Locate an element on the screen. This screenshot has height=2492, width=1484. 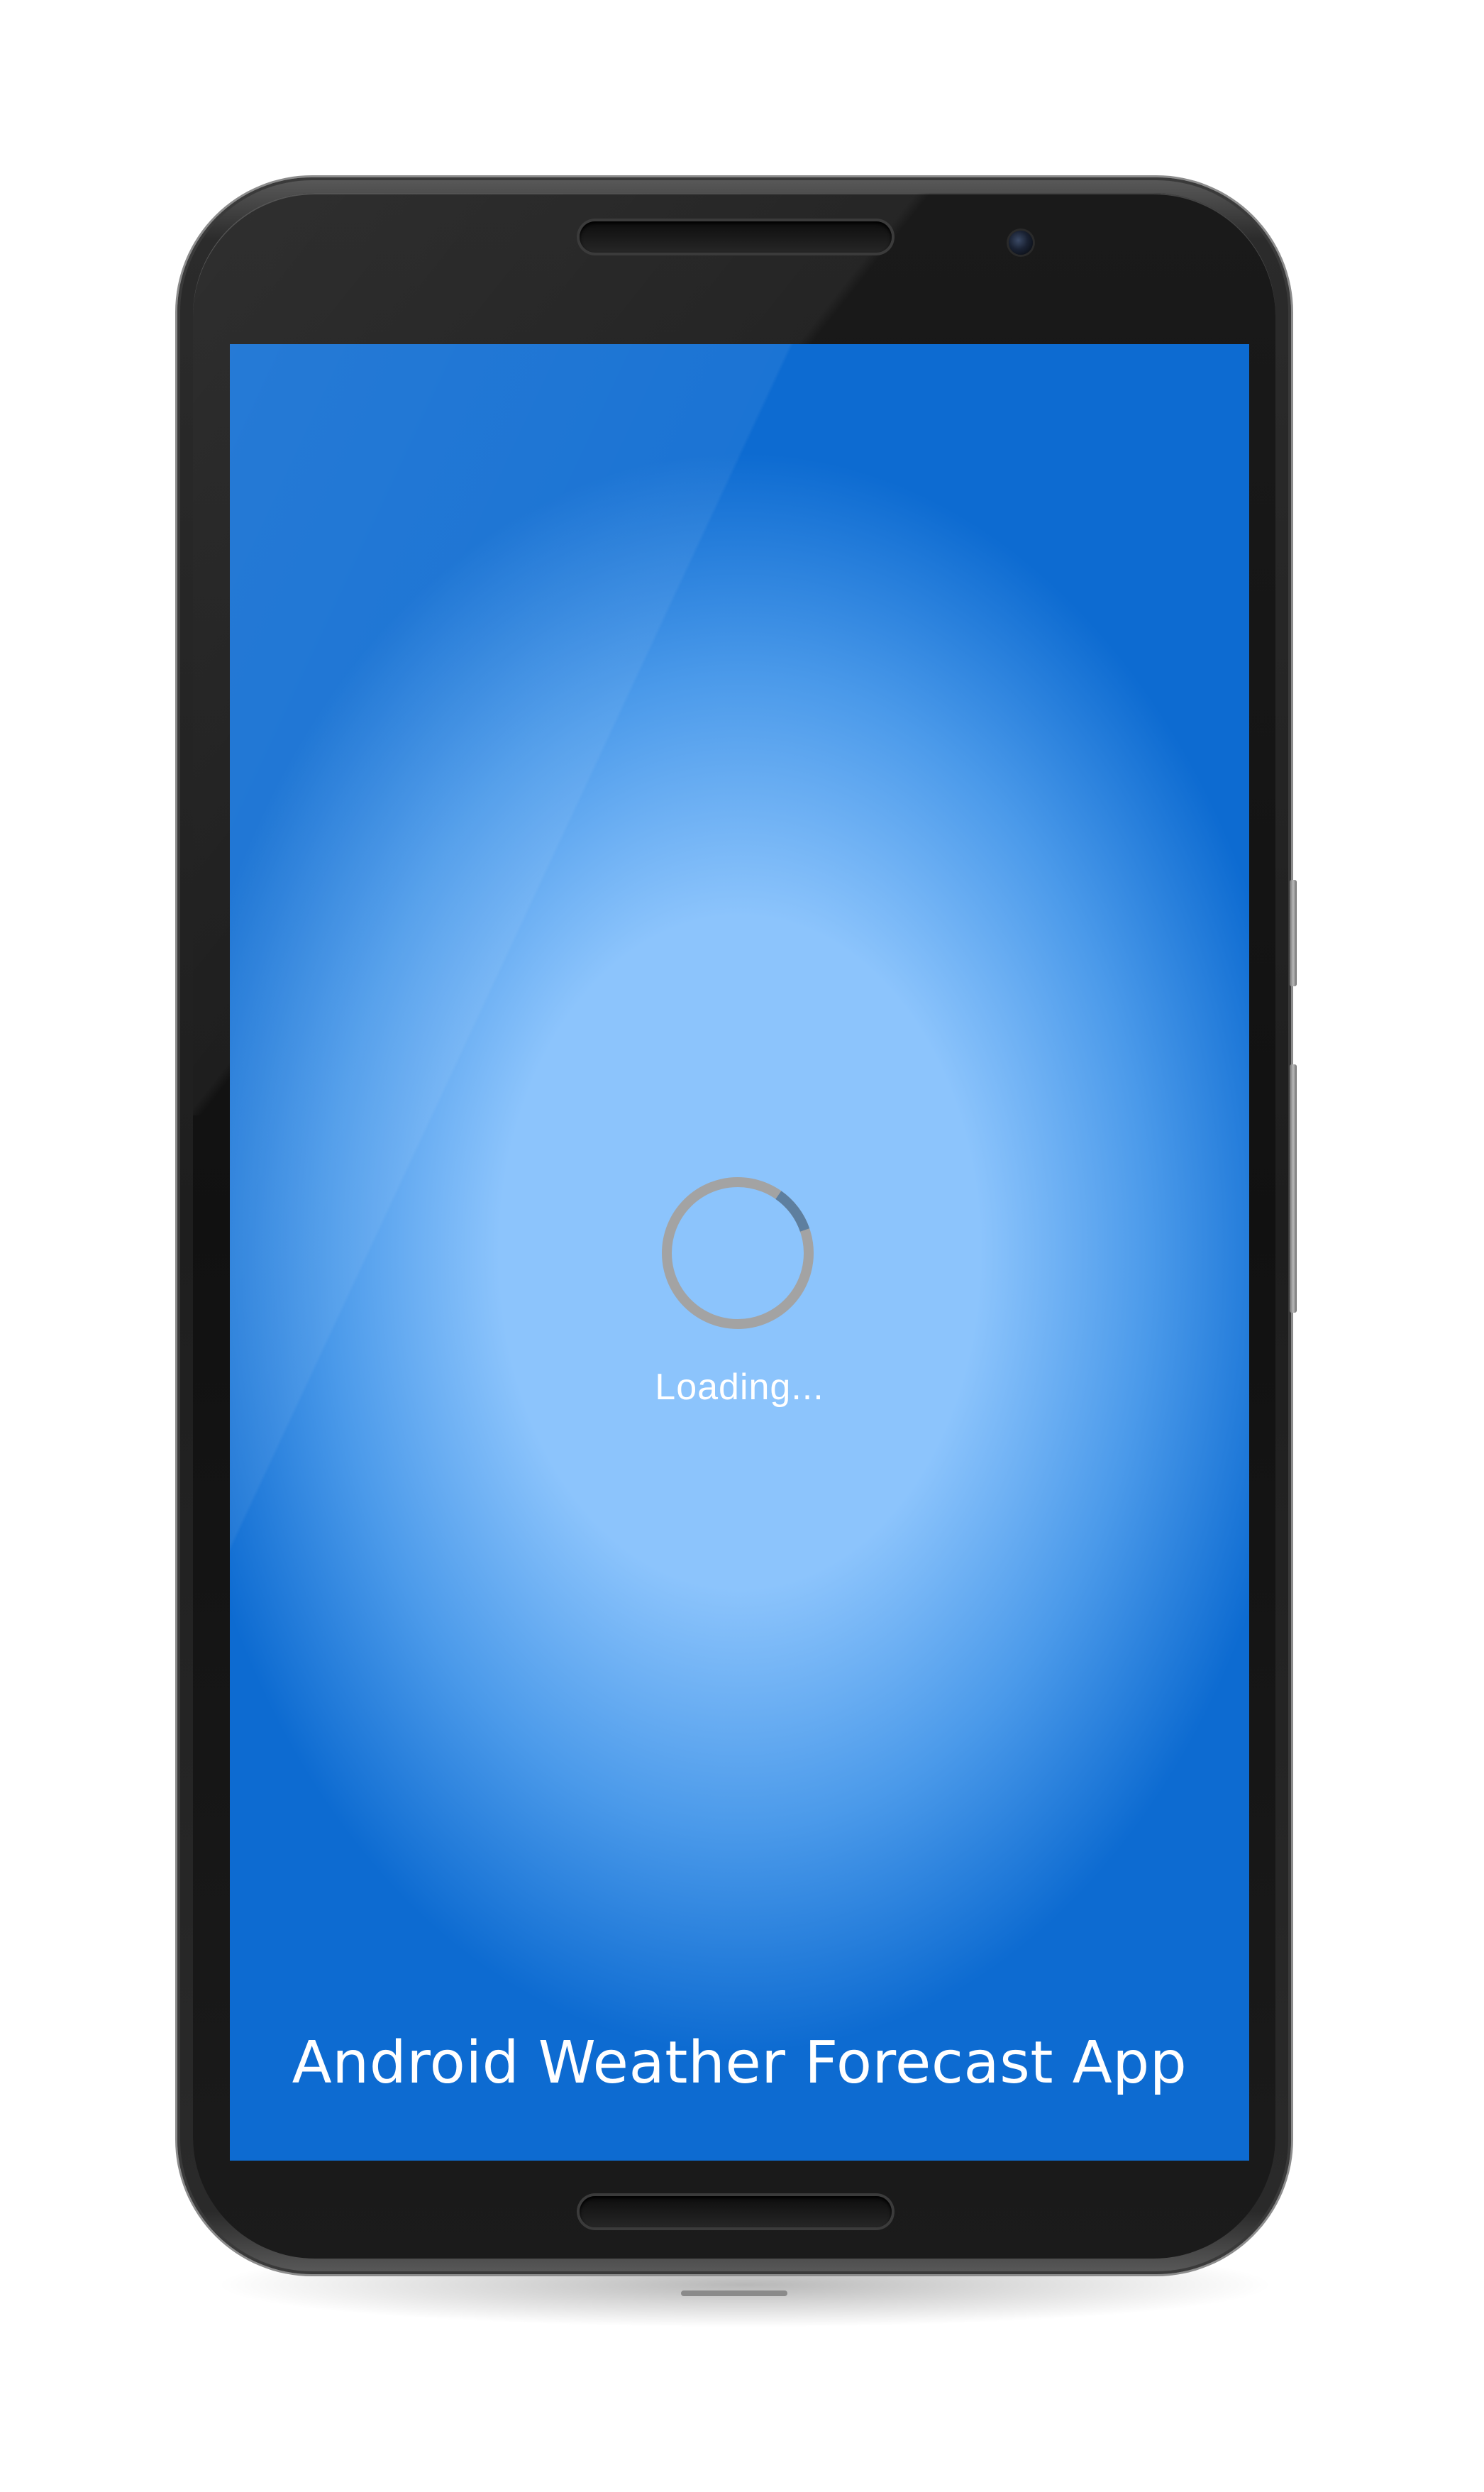
bottom-speaker-grille is located at coordinates (736, 2211).